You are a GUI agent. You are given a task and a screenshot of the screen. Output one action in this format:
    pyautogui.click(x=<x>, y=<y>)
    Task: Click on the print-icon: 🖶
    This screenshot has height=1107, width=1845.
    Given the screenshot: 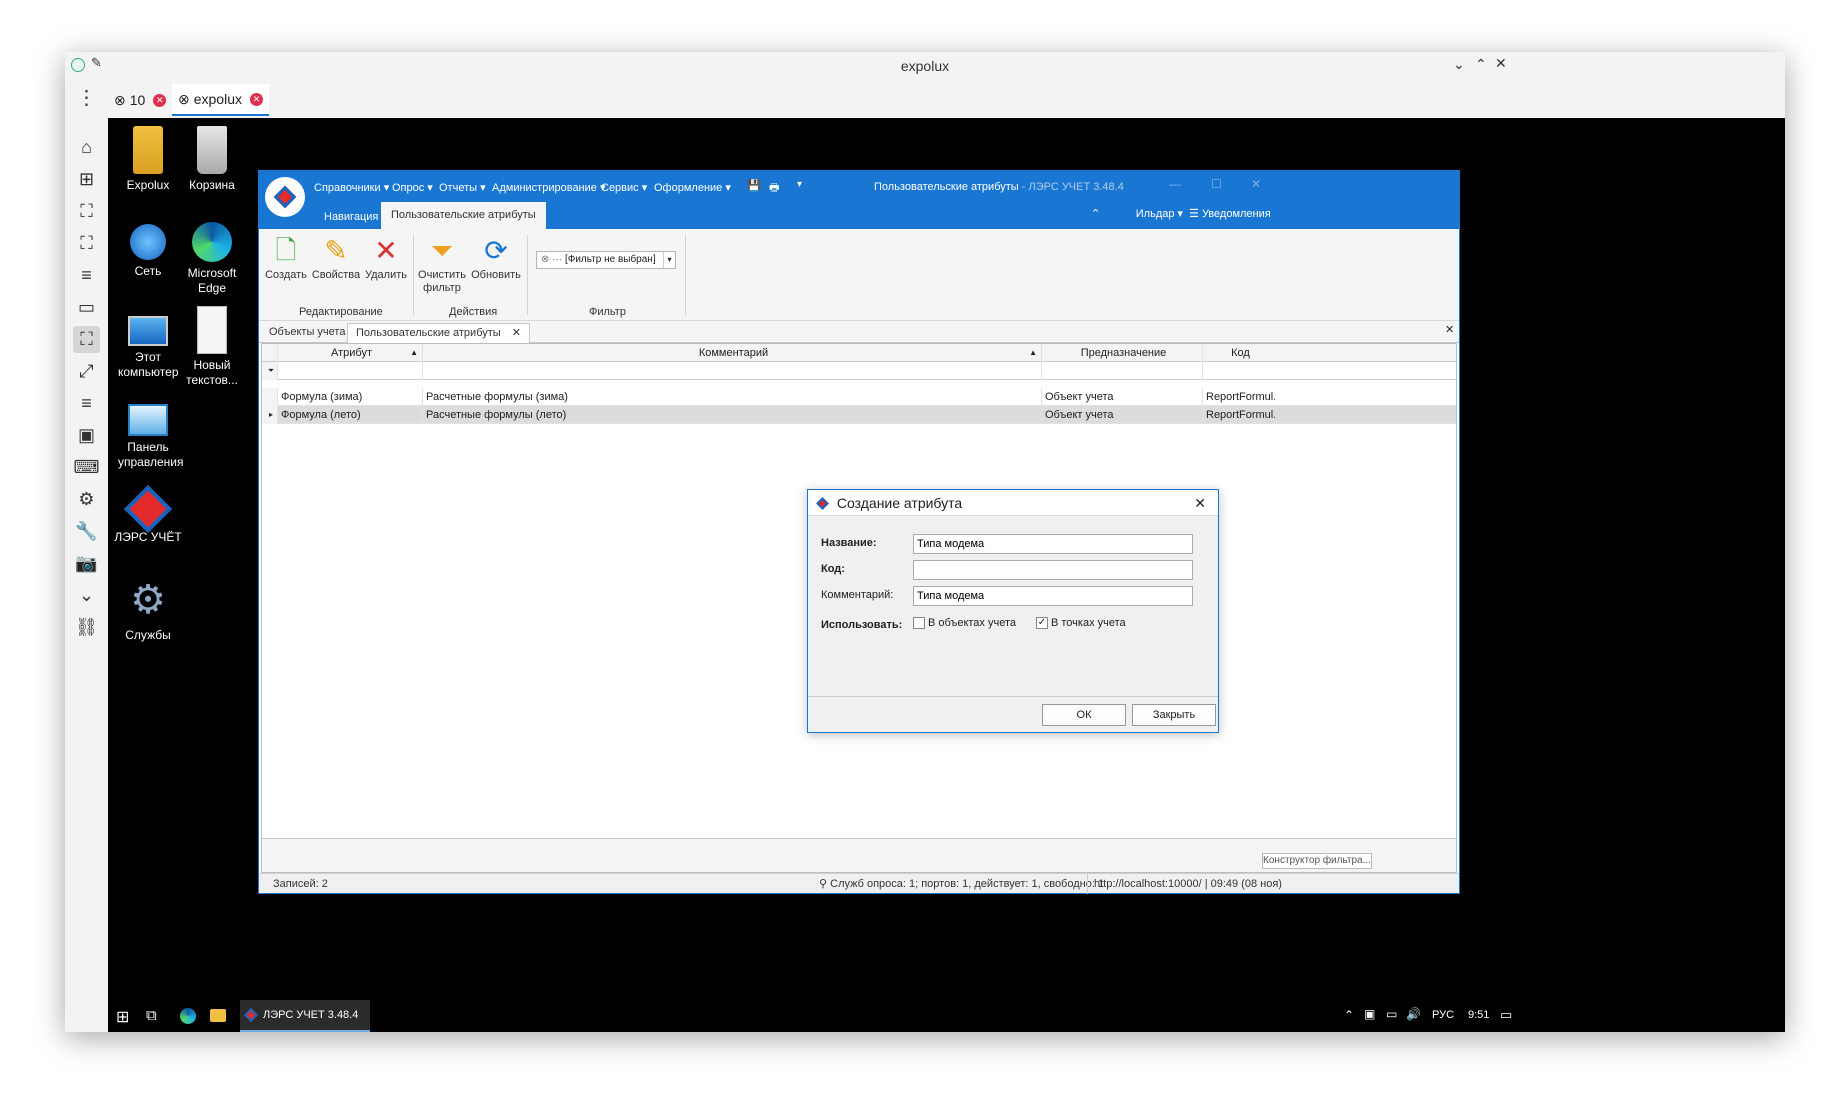 What is the action you would take?
    pyautogui.click(x=774, y=188)
    